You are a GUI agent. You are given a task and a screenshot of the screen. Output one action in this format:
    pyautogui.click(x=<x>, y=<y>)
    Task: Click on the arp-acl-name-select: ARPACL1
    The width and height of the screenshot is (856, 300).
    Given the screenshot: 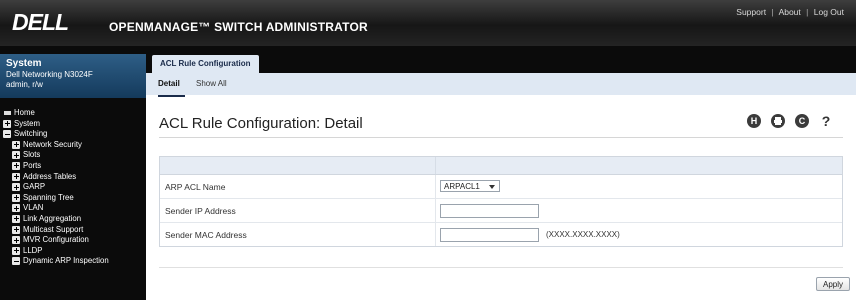 What is the action you would take?
    pyautogui.click(x=470, y=186)
    